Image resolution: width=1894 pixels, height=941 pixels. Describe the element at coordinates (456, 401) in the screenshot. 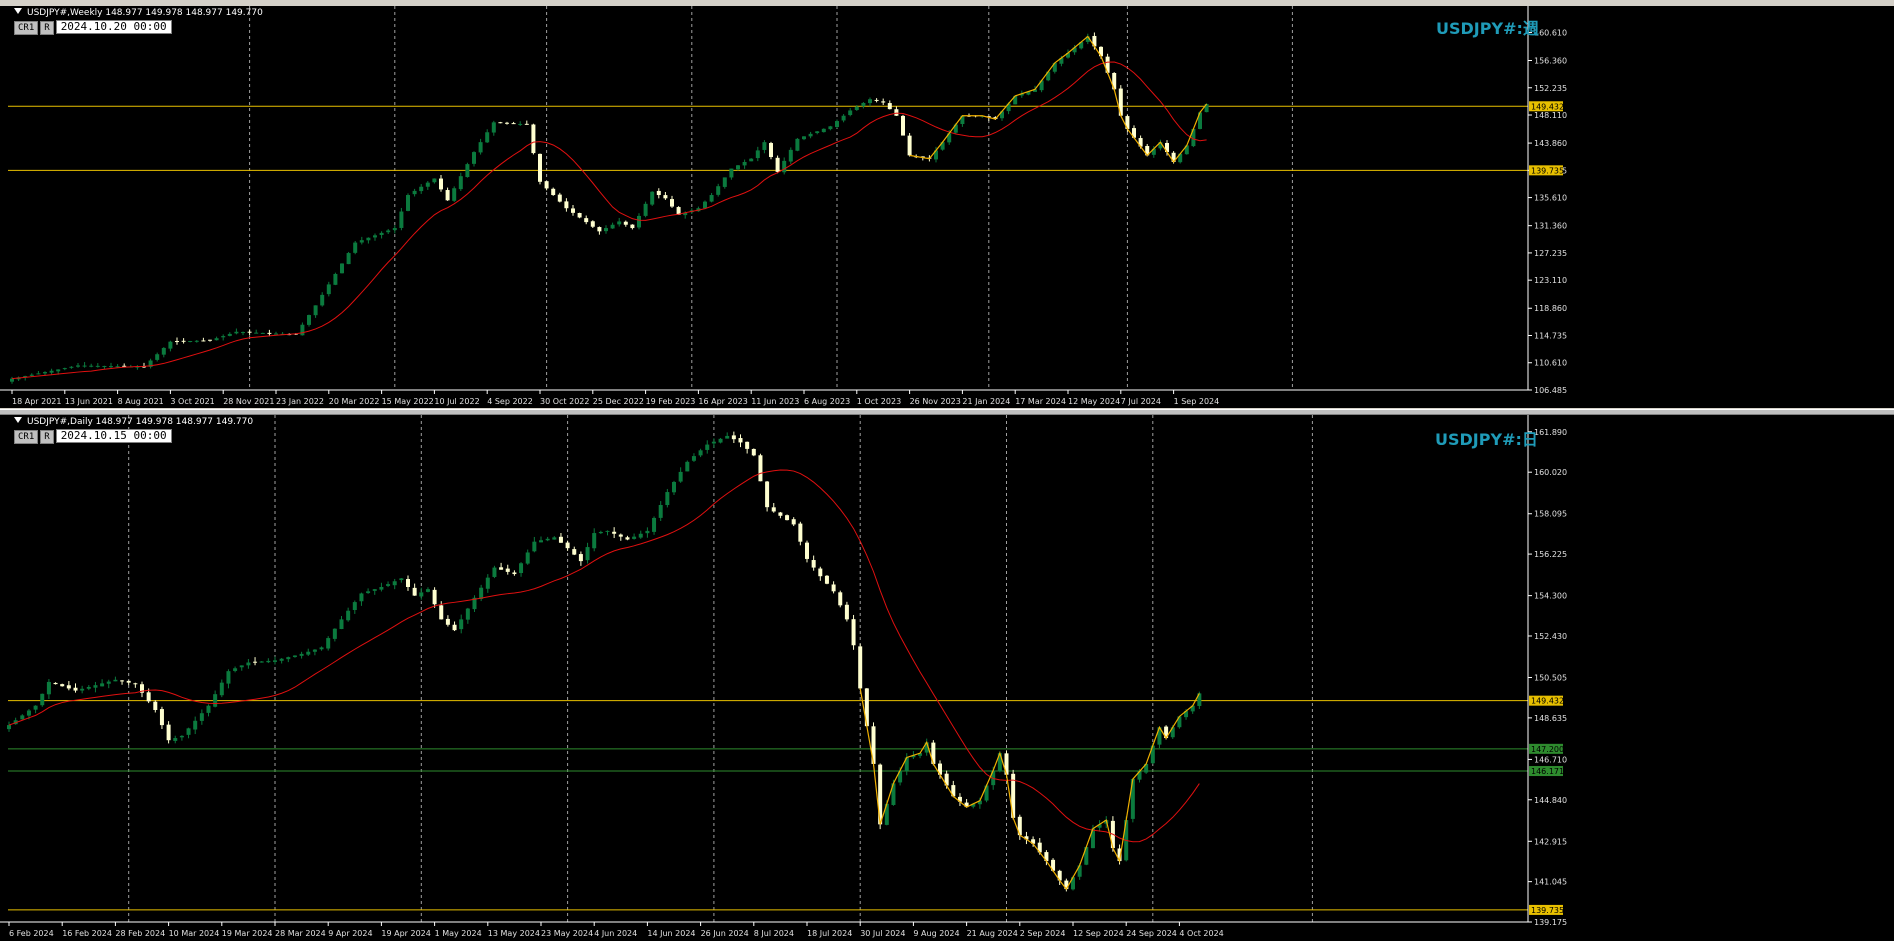

I see `time-tick-label: 10 Jul 2022` at that location.